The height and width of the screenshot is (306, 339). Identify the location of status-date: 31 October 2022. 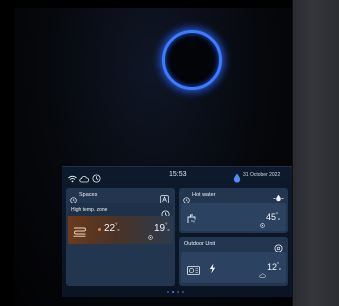
(262, 174).